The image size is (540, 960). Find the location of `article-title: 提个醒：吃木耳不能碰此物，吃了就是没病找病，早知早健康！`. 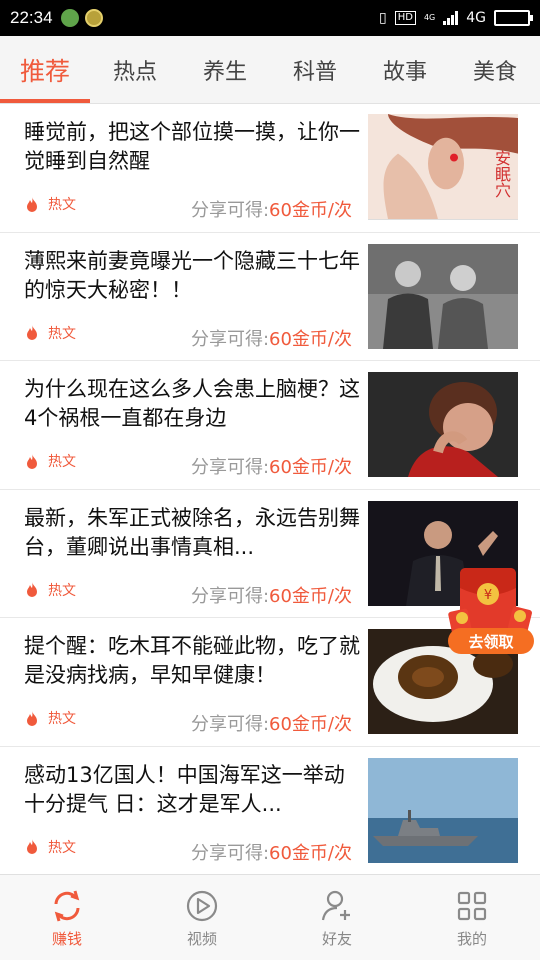

article-title: 提个醒：吃木耳不能碰此物，吃了就是没病找病，早知早健康！ is located at coordinates (192, 660).